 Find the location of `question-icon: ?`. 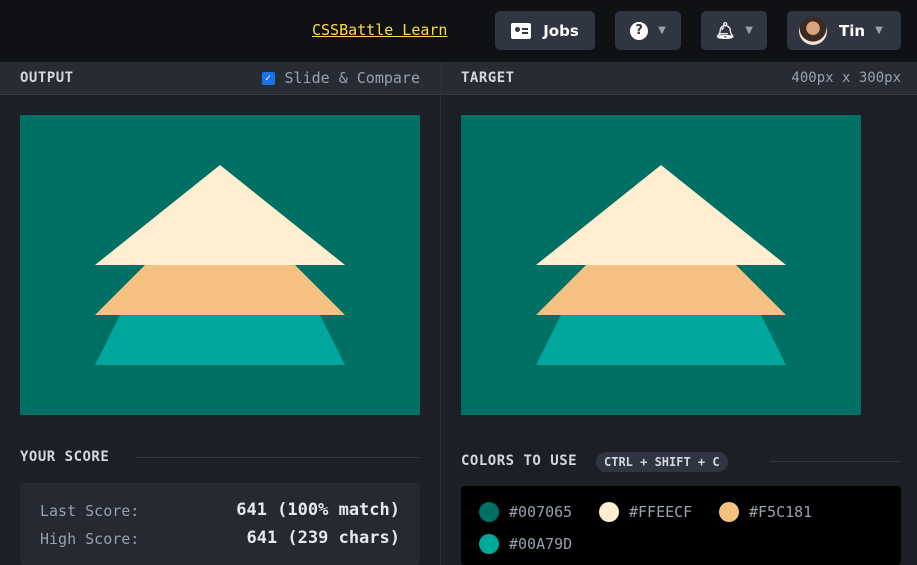

question-icon: ? is located at coordinates (639, 30).